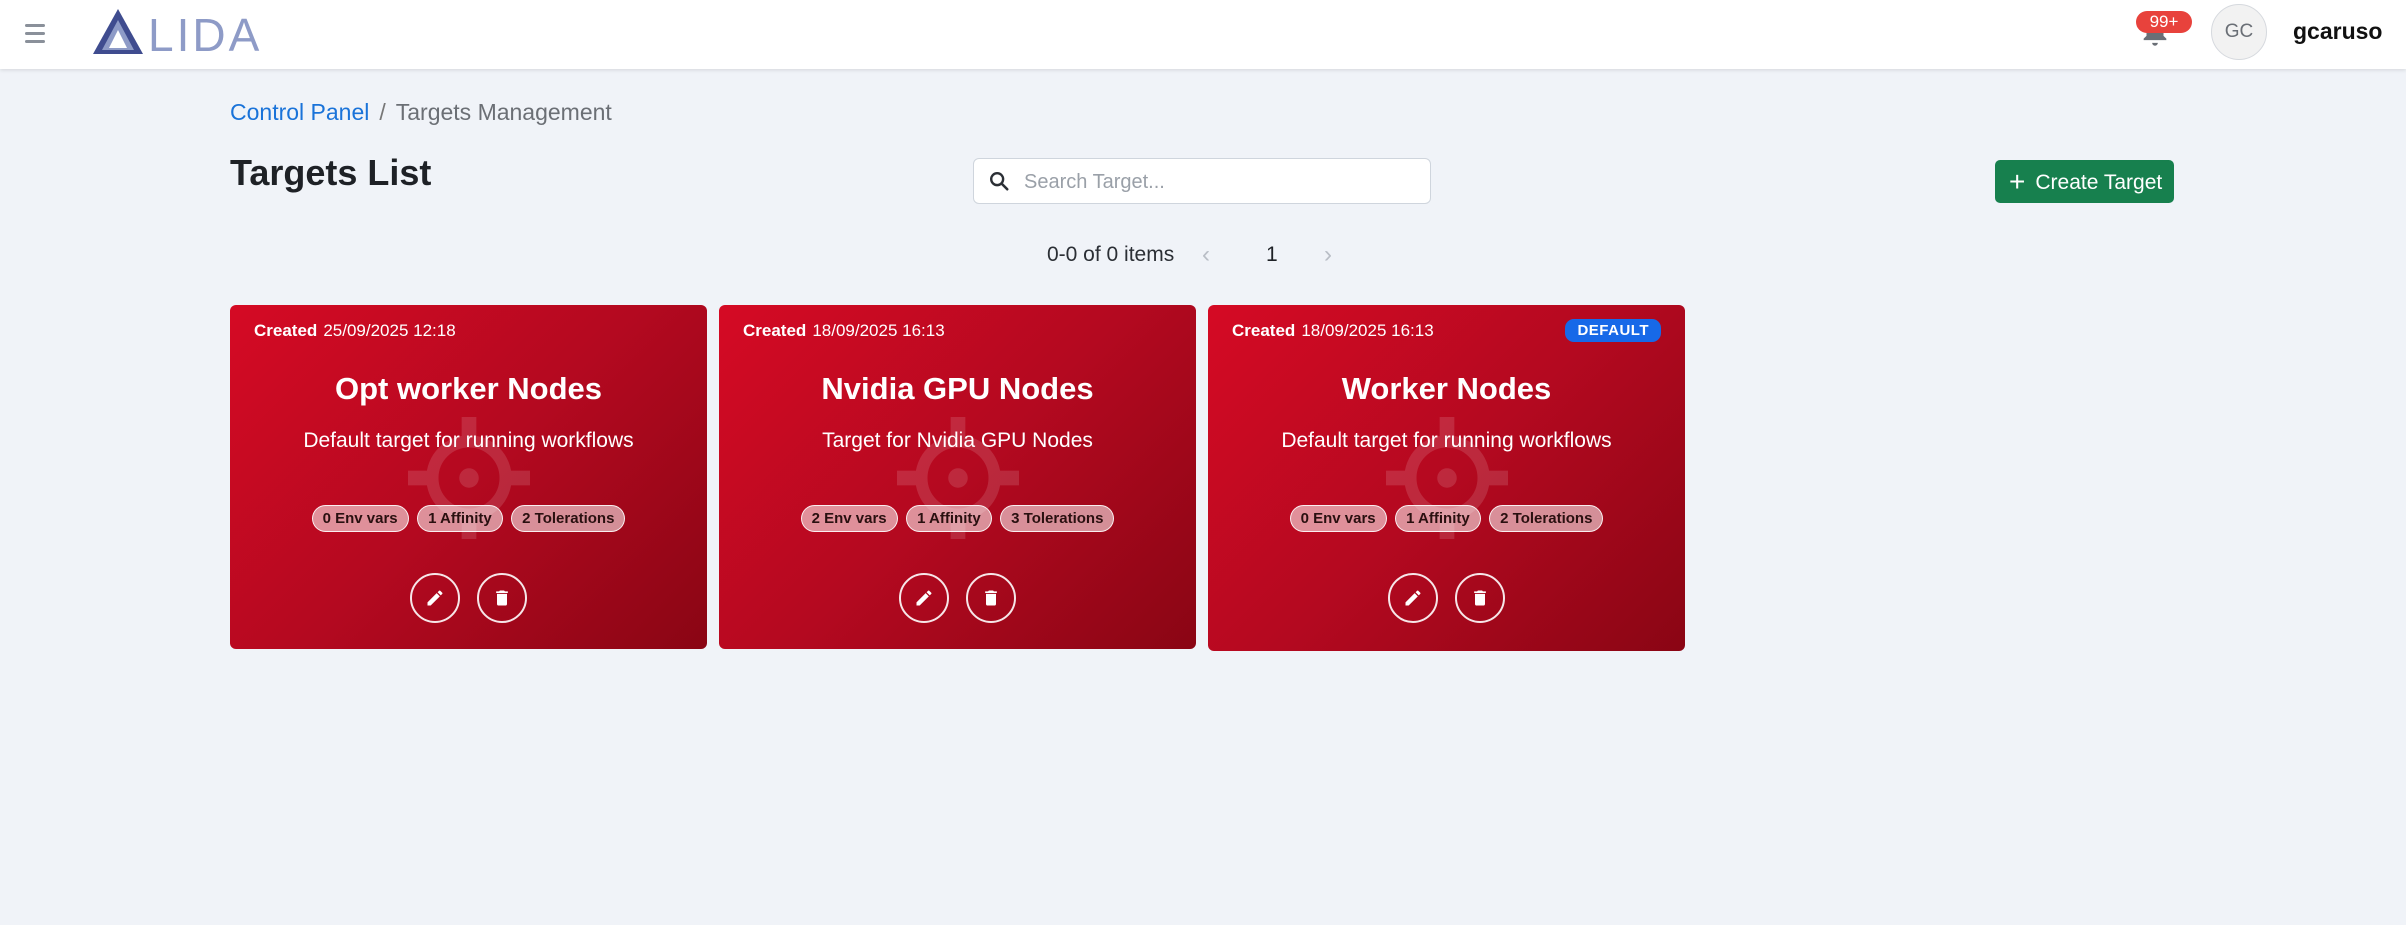 This screenshot has height=925, width=2406. Describe the element at coordinates (503, 112) in the screenshot. I see `breadcrumb-current: Targets Management` at that location.